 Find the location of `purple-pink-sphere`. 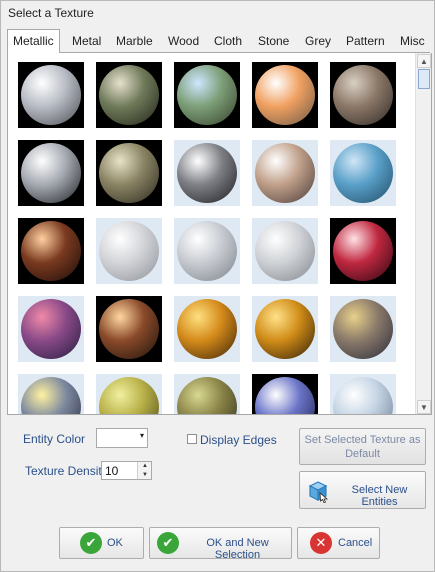

purple-pink-sphere is located at coordinates (51, 329).